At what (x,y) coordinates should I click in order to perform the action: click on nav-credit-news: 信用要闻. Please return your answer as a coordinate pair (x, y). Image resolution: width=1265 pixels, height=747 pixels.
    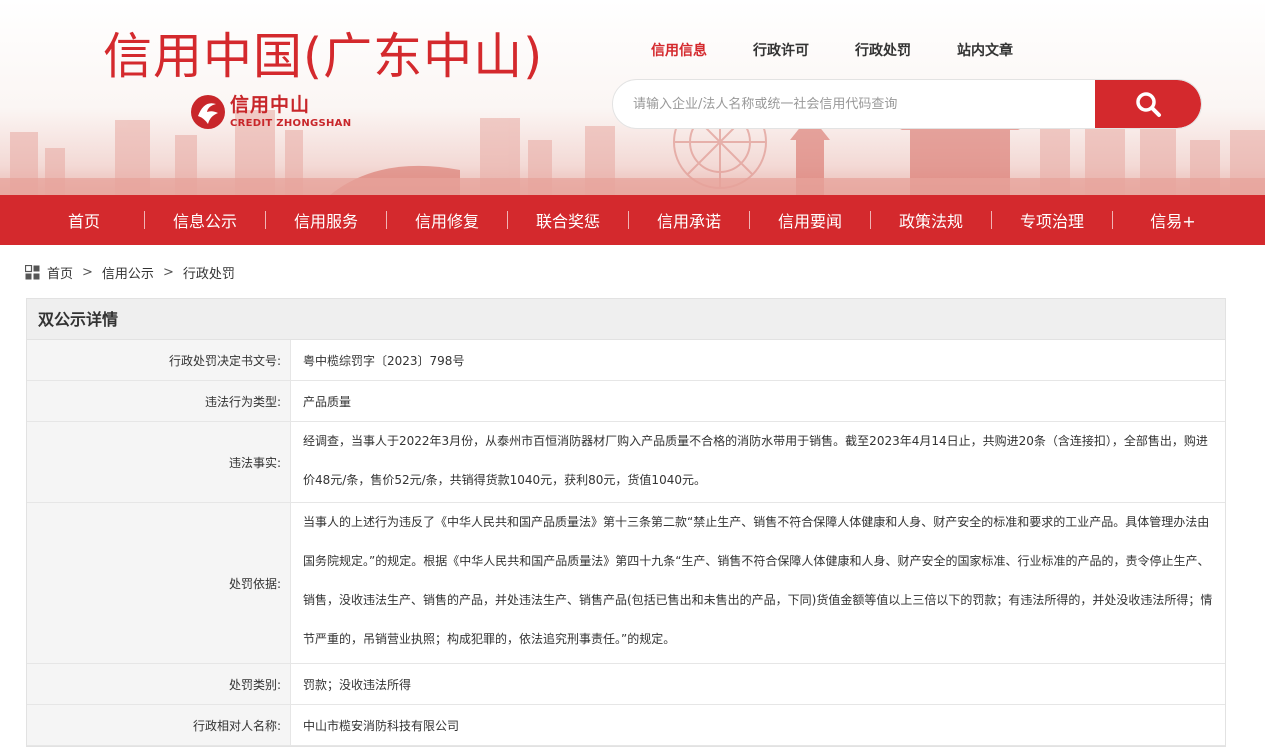
    Looking at the image, I should click on (810, 220).